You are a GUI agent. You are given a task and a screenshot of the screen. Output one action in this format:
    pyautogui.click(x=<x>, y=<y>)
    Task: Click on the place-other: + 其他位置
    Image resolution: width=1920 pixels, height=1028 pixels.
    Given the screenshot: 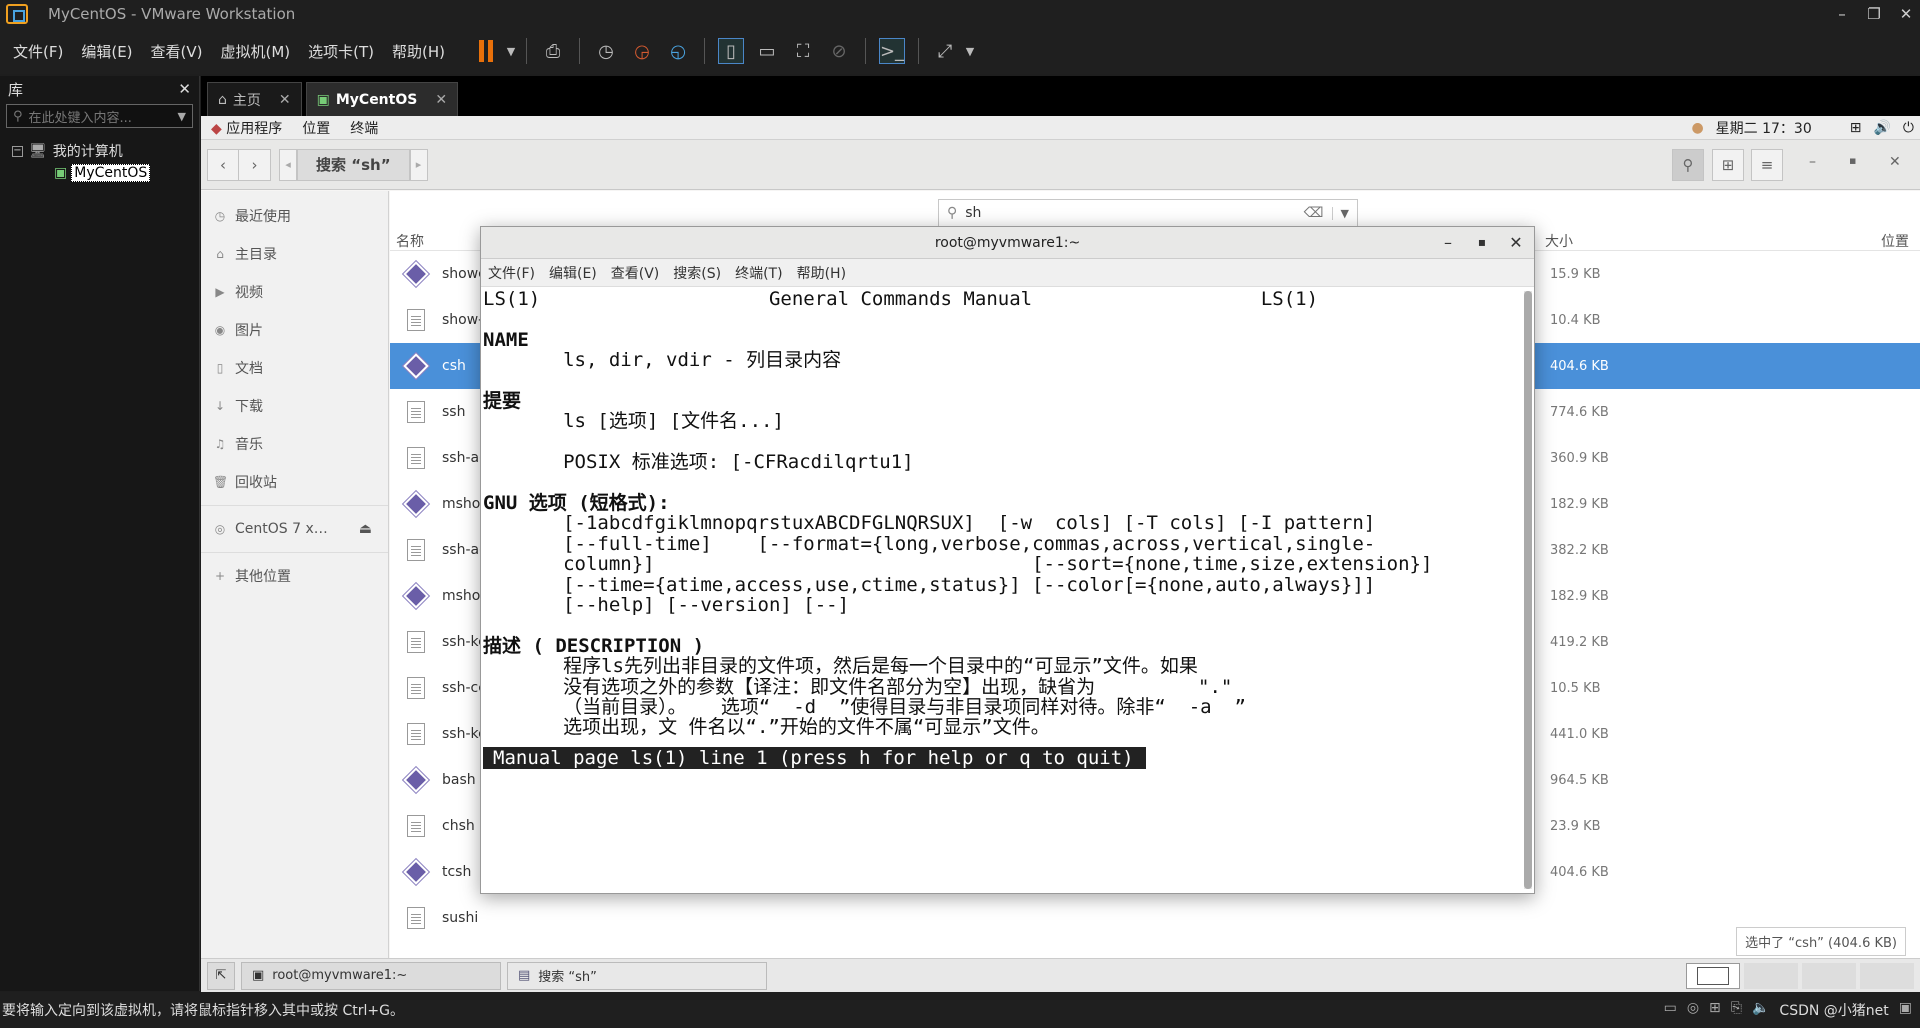 What is the action you would take?
    pyautogui.click(x=294, y=576)
    